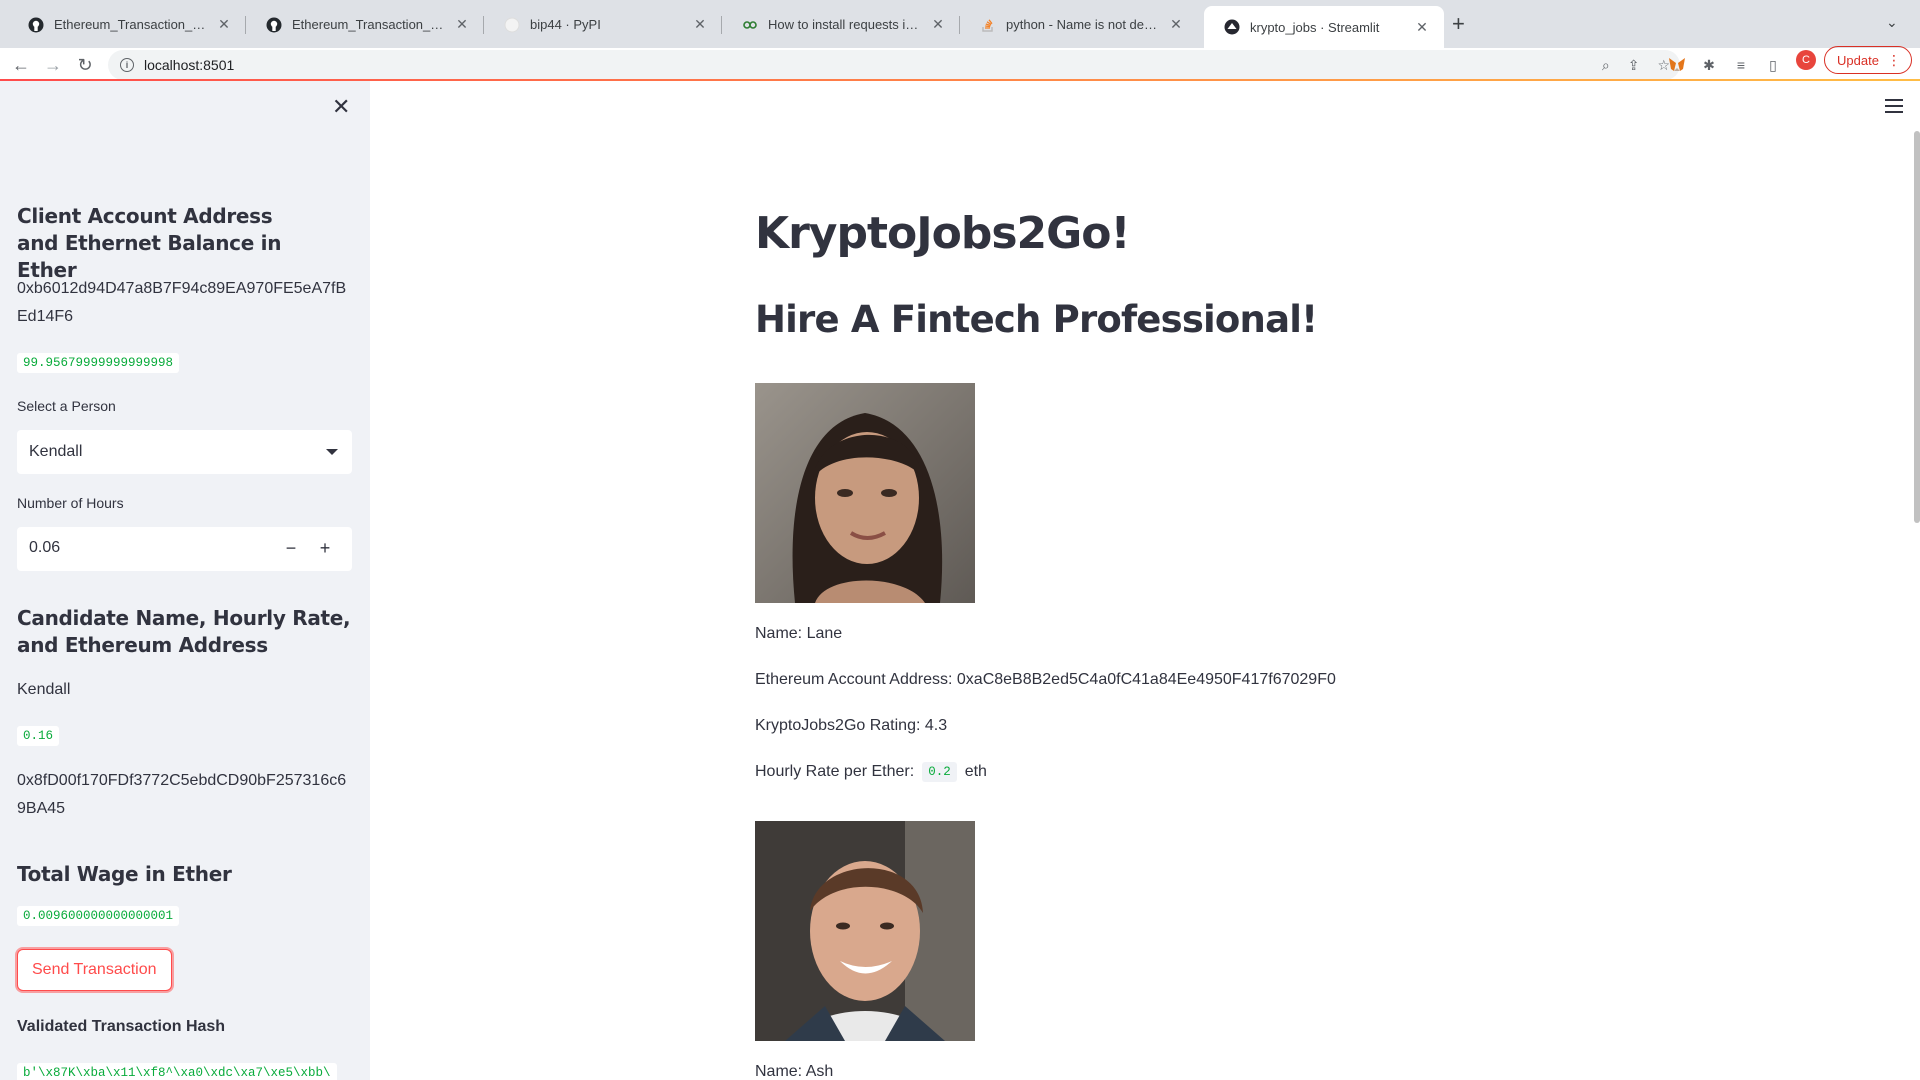 This screenshot has width=1920, height=1080. What do you see at coordinates (1315, 27) in the screenshot?
I see `tab-title: krypto_jobs · Streamlit` at bounding box center [1315, 27].